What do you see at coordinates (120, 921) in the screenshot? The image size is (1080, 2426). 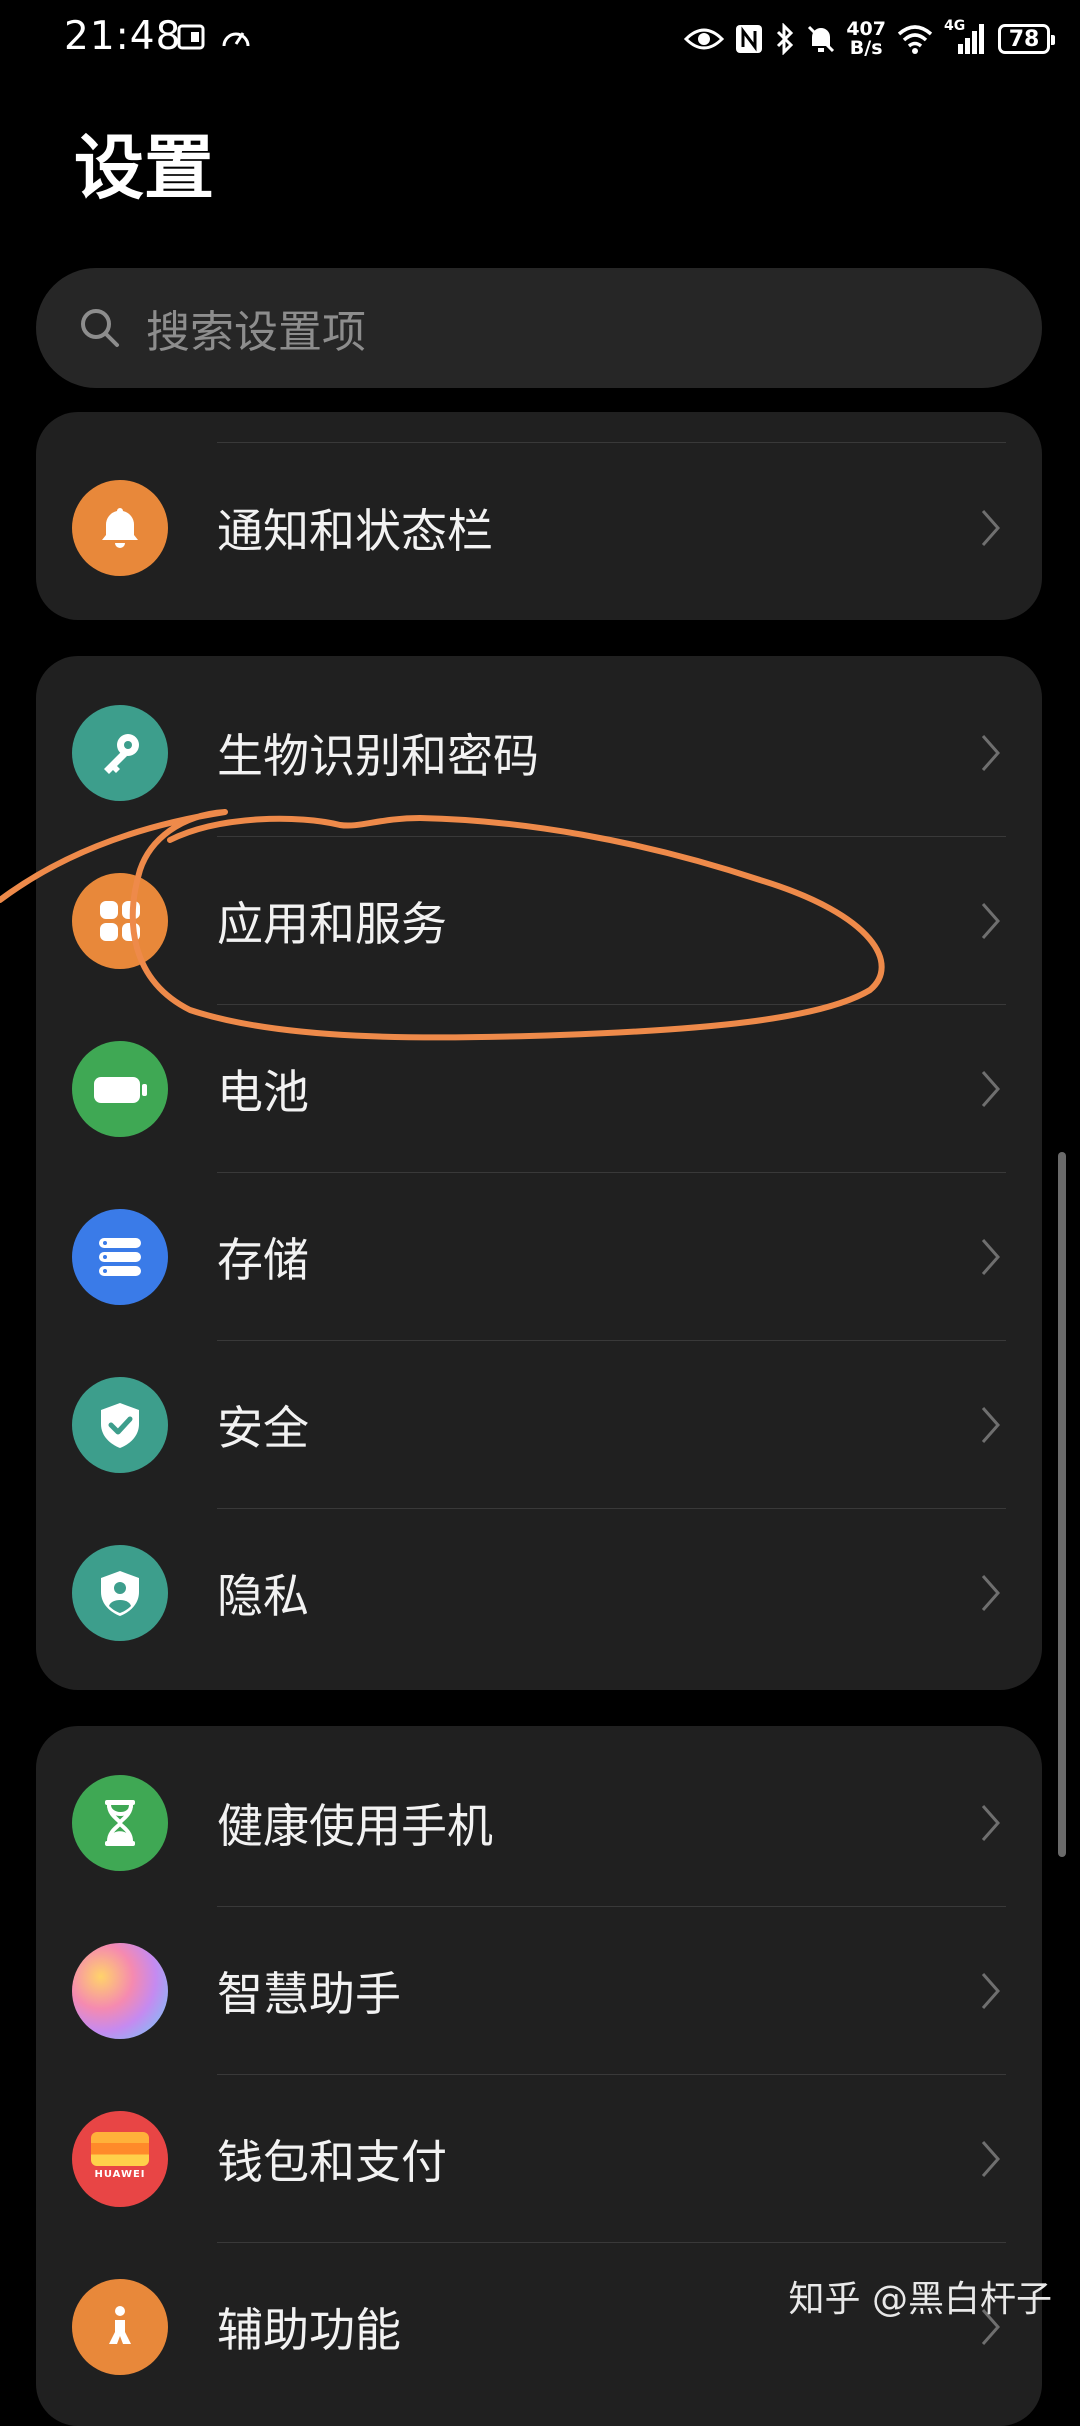 I see `apps-icon` at bounding box center [120, 921].